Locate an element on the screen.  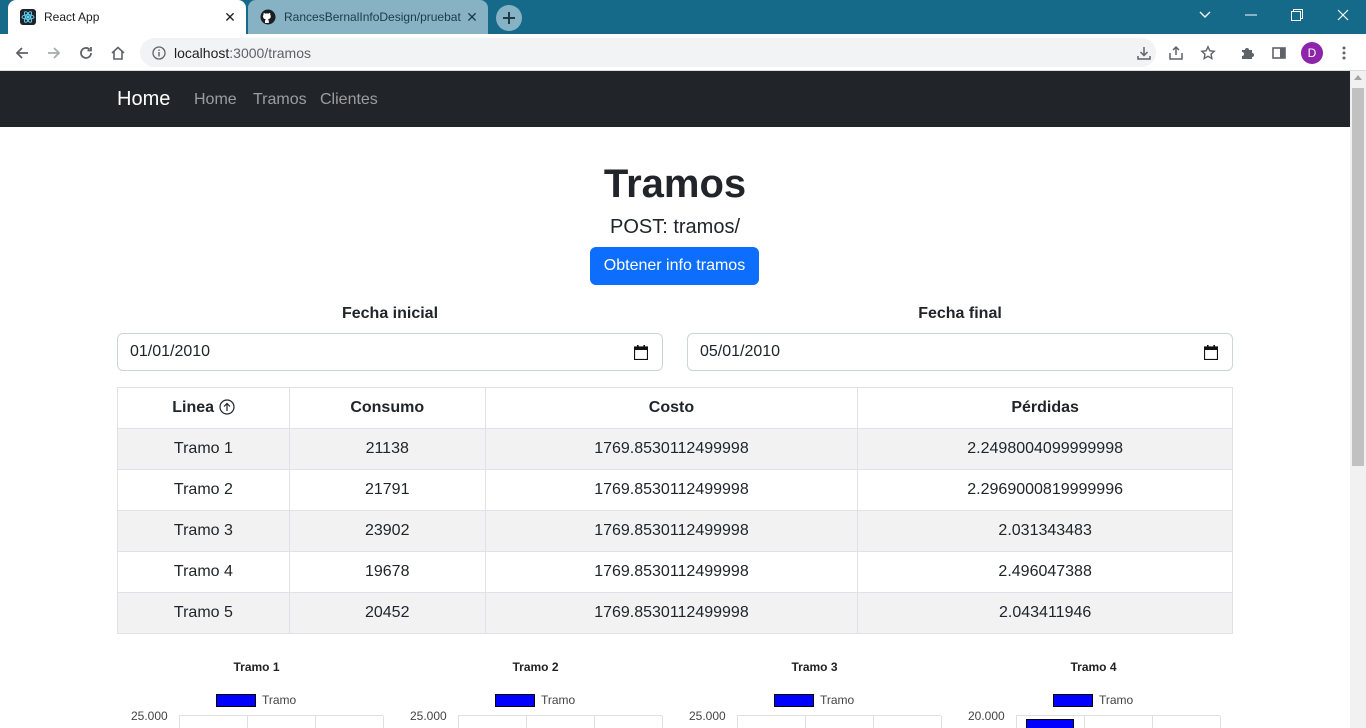
start-date-label: Fecha inicial is located at coordinates (390, 313).